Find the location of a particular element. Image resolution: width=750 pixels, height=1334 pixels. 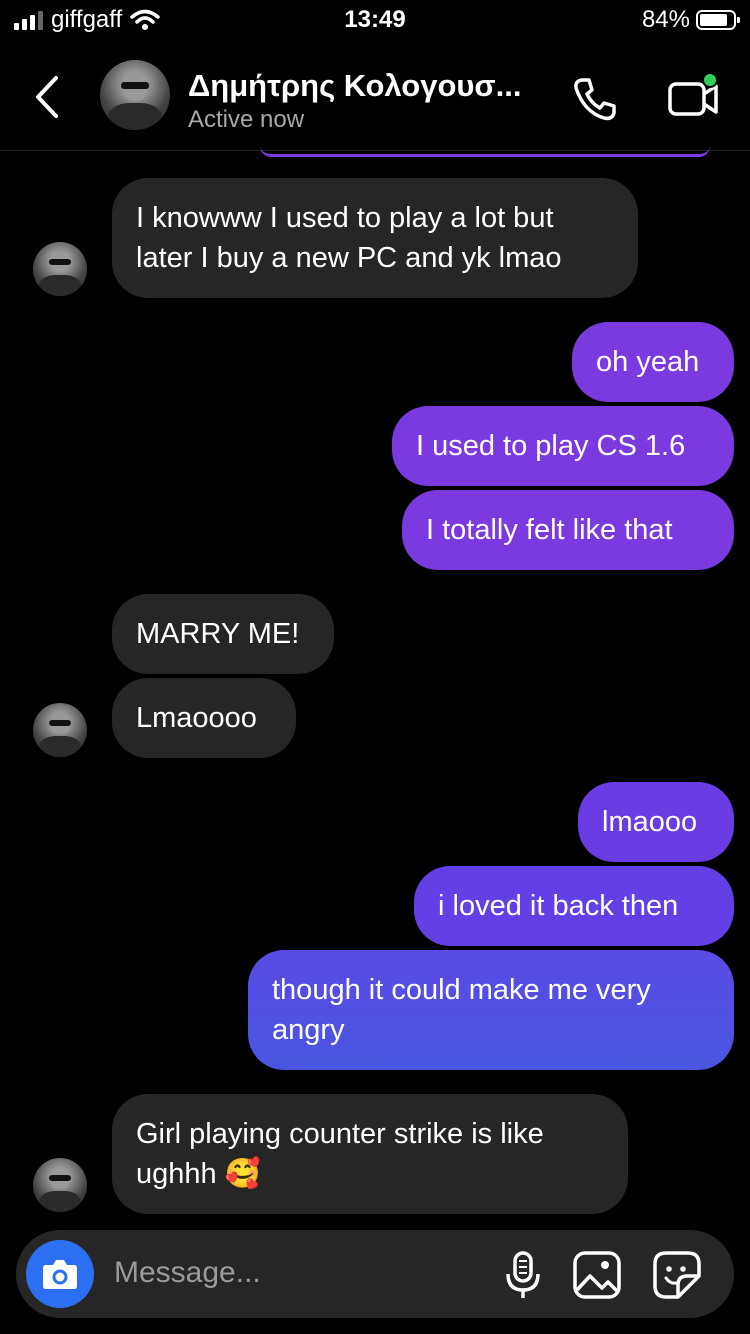

clock: 13:49 is located at coordinates (375, 19).